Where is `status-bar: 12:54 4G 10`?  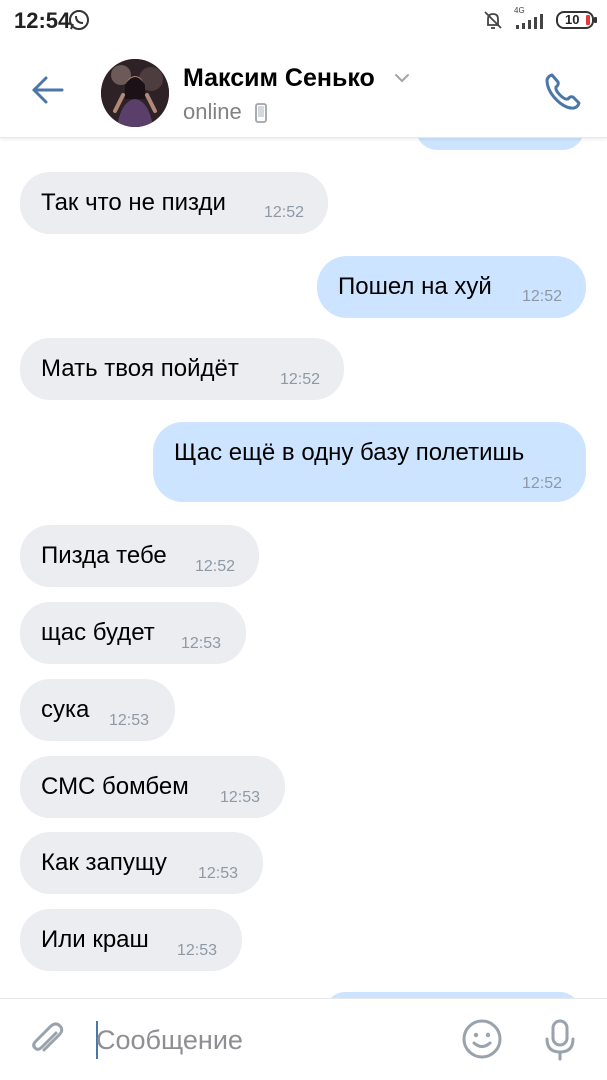
status-bar: 12:54 4G 10 is located at coordinates (303, 22).